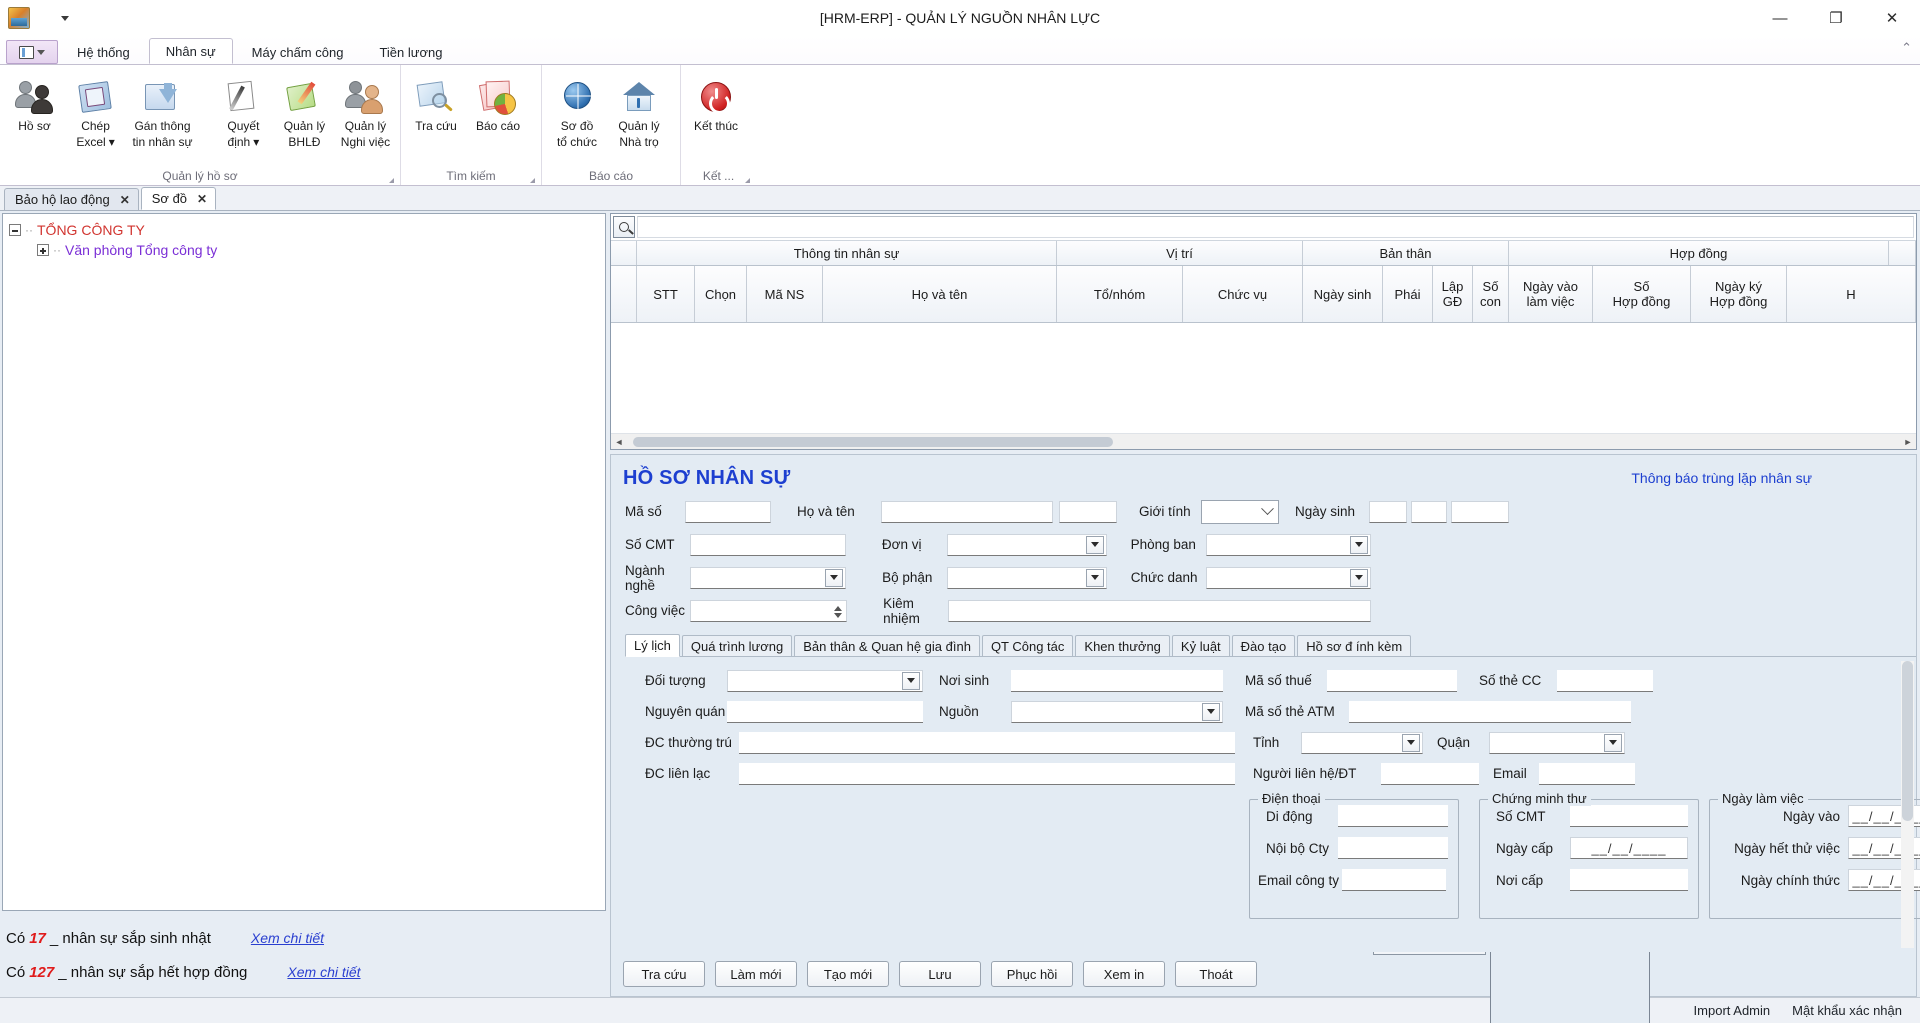 This screenshot has width=1920, height=1023. Describe the element at coordinates (838, 612) in the screenshot. I see `spinner-icon` at that location.